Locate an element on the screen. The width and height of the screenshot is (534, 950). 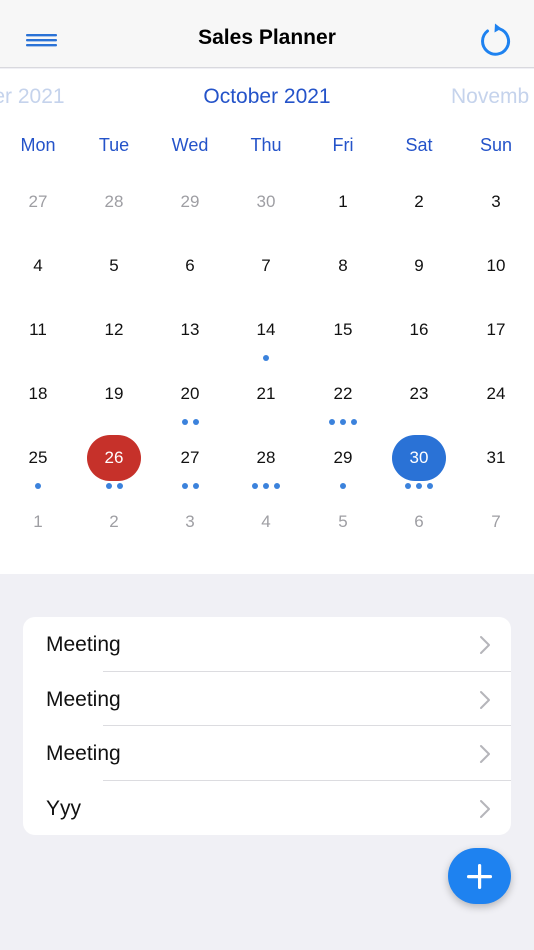
day-cell: 10 is located at coordinates (496, 275).